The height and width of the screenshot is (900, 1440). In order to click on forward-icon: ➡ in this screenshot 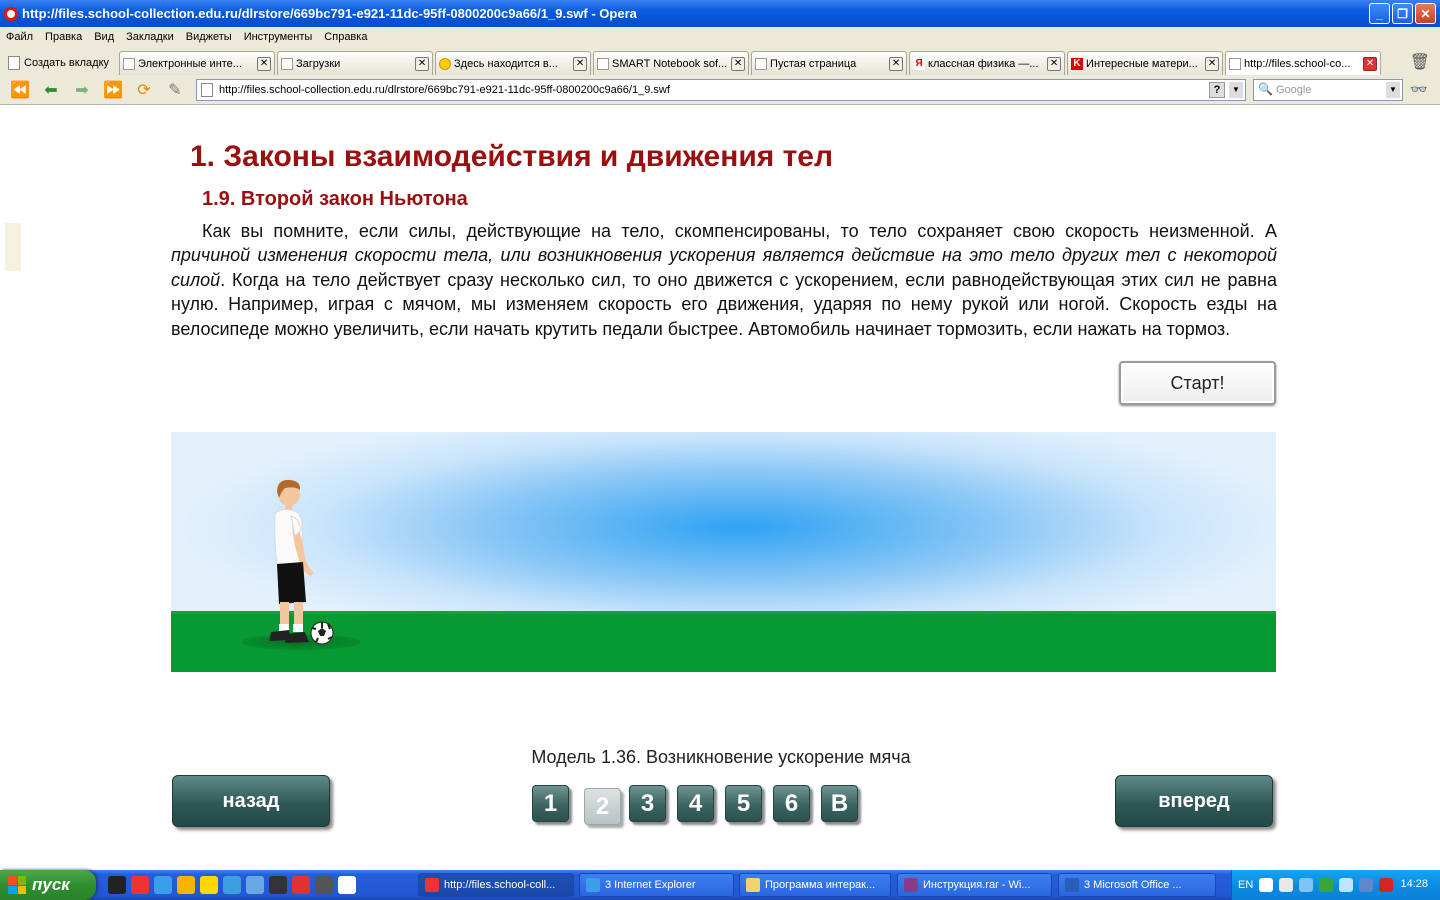, I will do `click(82, 90)`.